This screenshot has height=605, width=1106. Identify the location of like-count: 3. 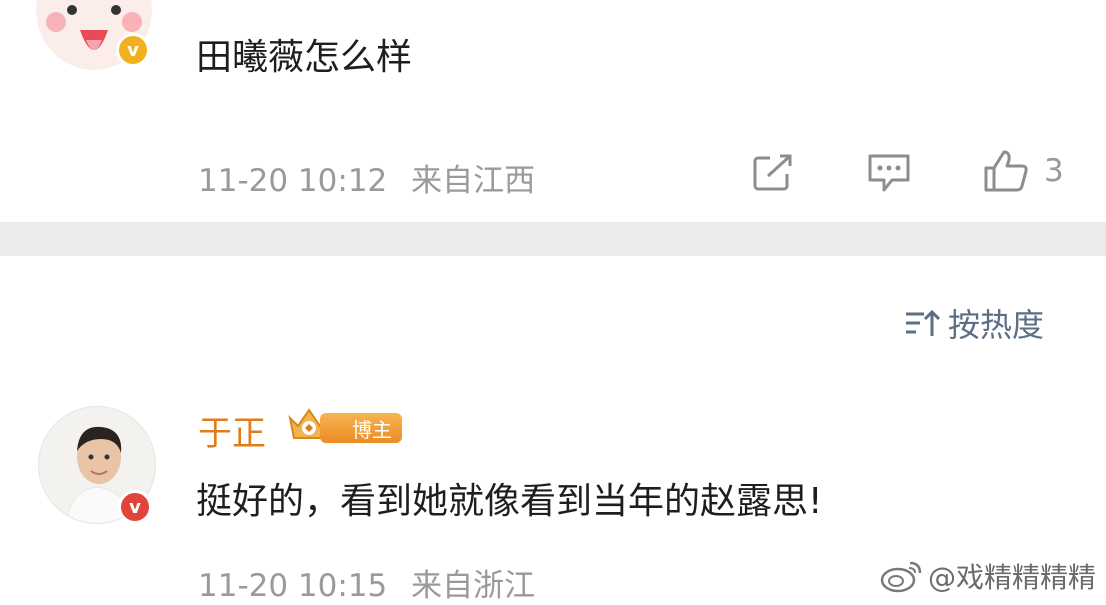
(1054, 171).